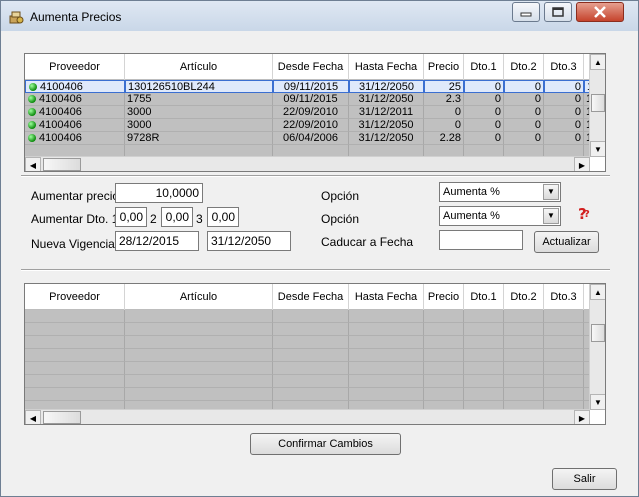 The height and width of the screenshot is (497, 639). What do you see at coordinates (600, 12) in the screenshot?
I see `close-button` at bounding box center [600, 12].